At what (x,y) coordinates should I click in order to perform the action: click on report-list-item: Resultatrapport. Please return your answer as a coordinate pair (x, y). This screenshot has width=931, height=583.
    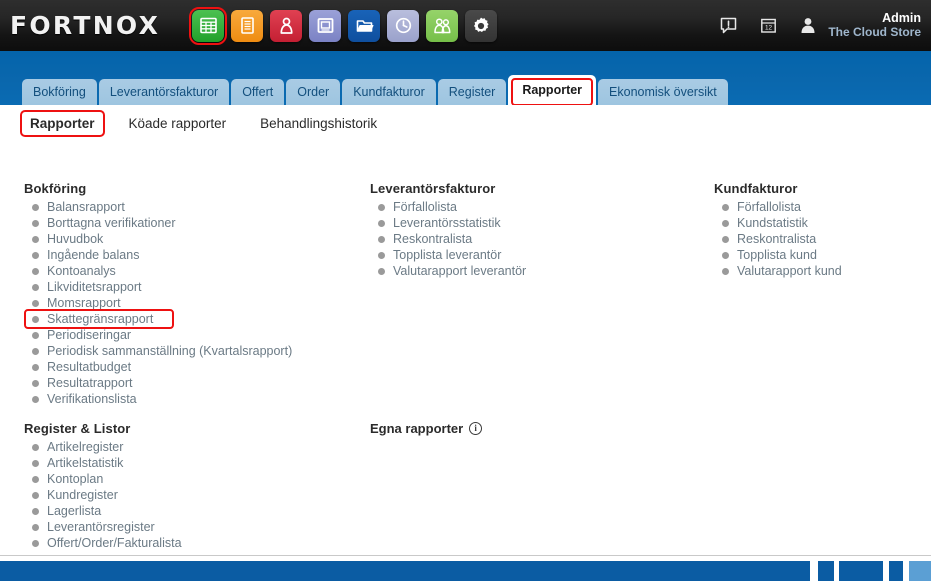
    Looking at the image, I should click on (189, 383).